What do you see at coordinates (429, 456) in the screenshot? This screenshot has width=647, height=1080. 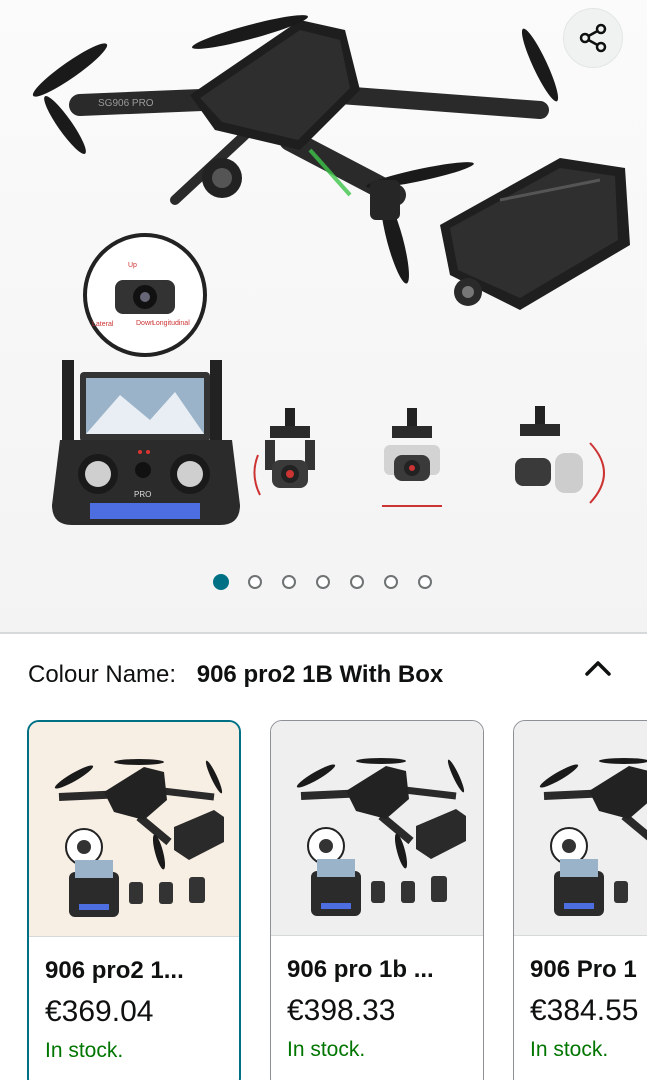 I see `gimbal-views` at bounding box center [429, 456].